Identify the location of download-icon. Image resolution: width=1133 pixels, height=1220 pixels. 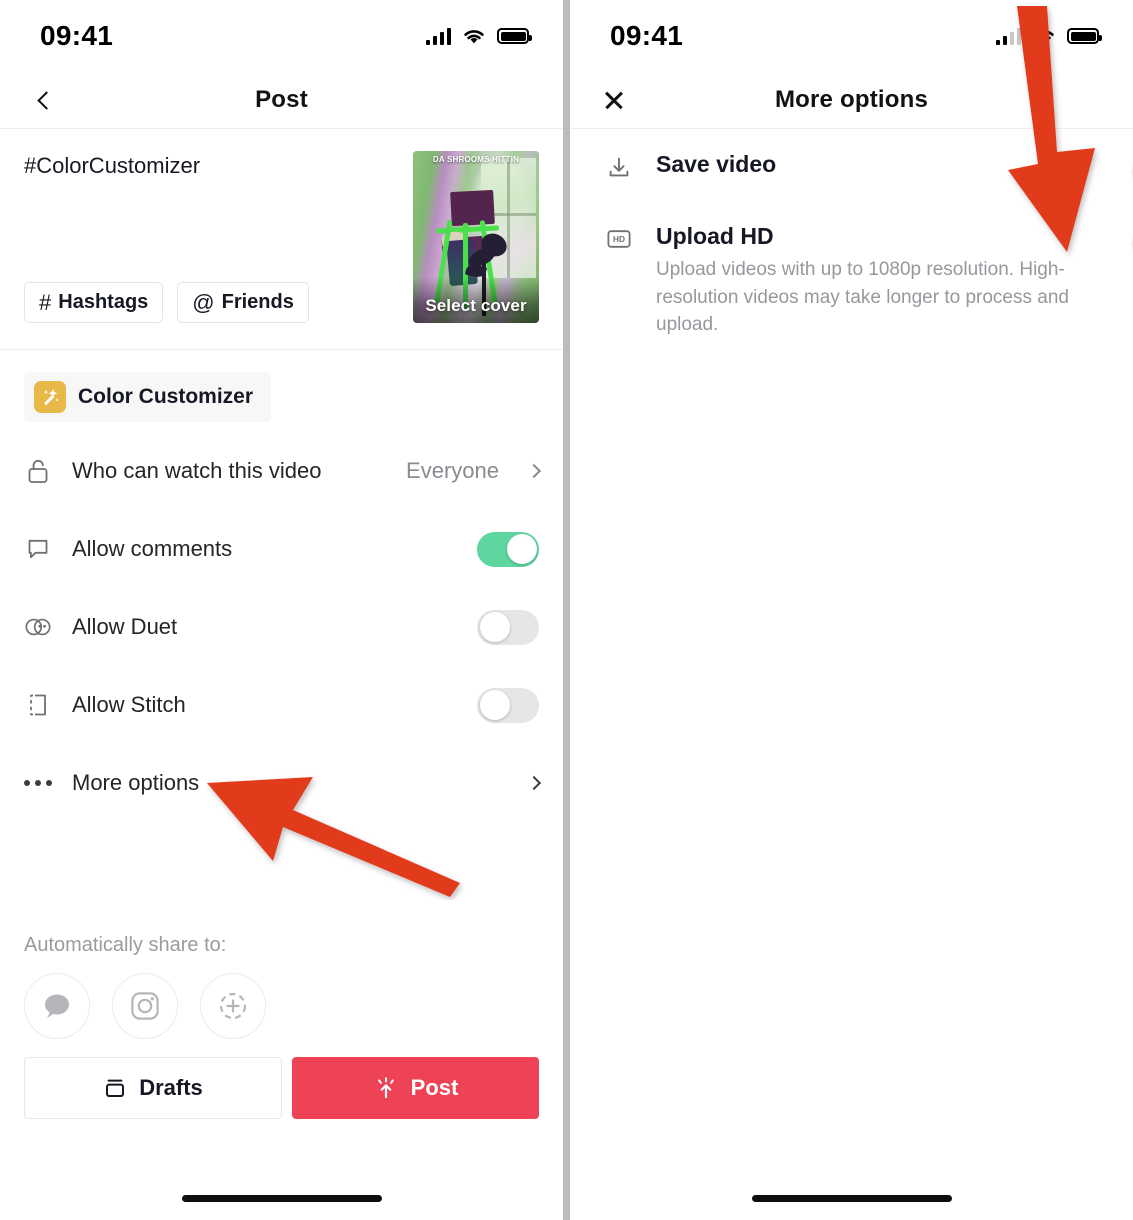
(619, 166).